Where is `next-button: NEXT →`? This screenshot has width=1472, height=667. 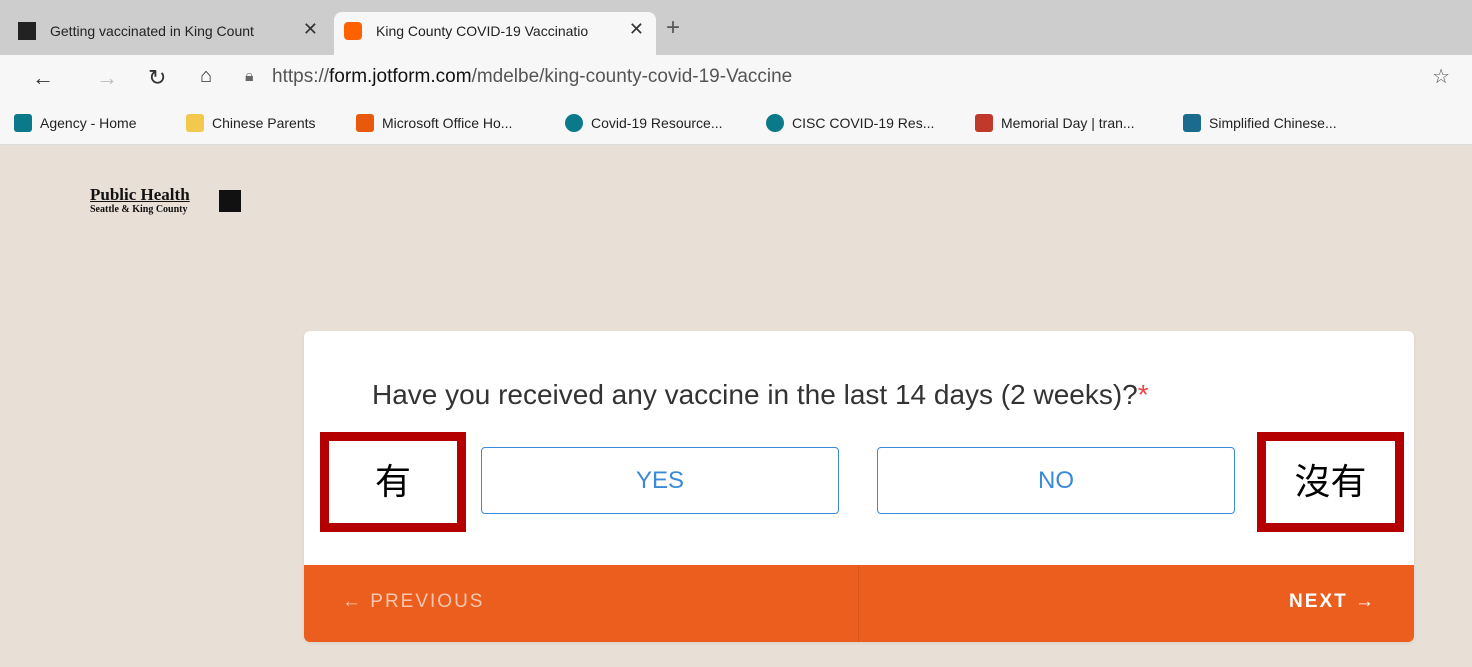
next-button: NEXT → is located at coordinates (1332, 602).